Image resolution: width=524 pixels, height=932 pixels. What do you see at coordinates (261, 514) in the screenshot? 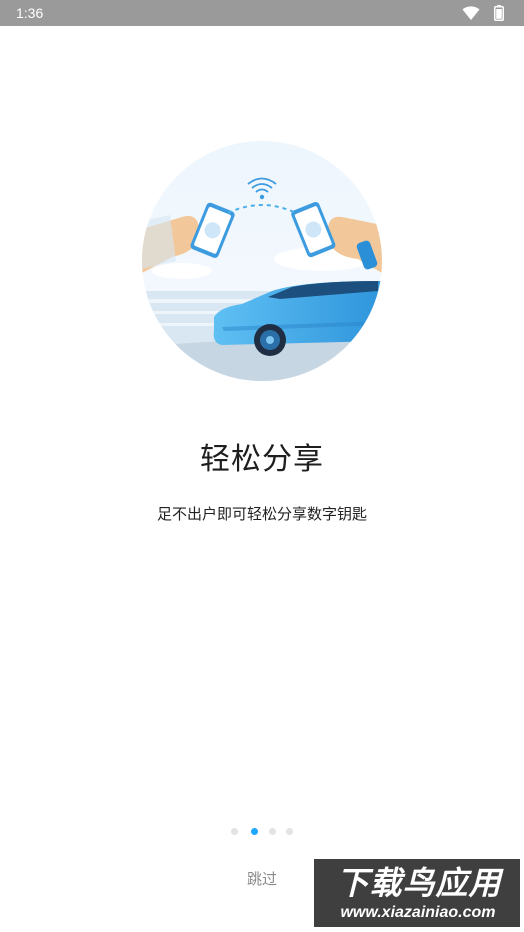
I see `page-subtitle: 足不出户即可轻松分享数字钥匙` at bounding box center [261, 514].